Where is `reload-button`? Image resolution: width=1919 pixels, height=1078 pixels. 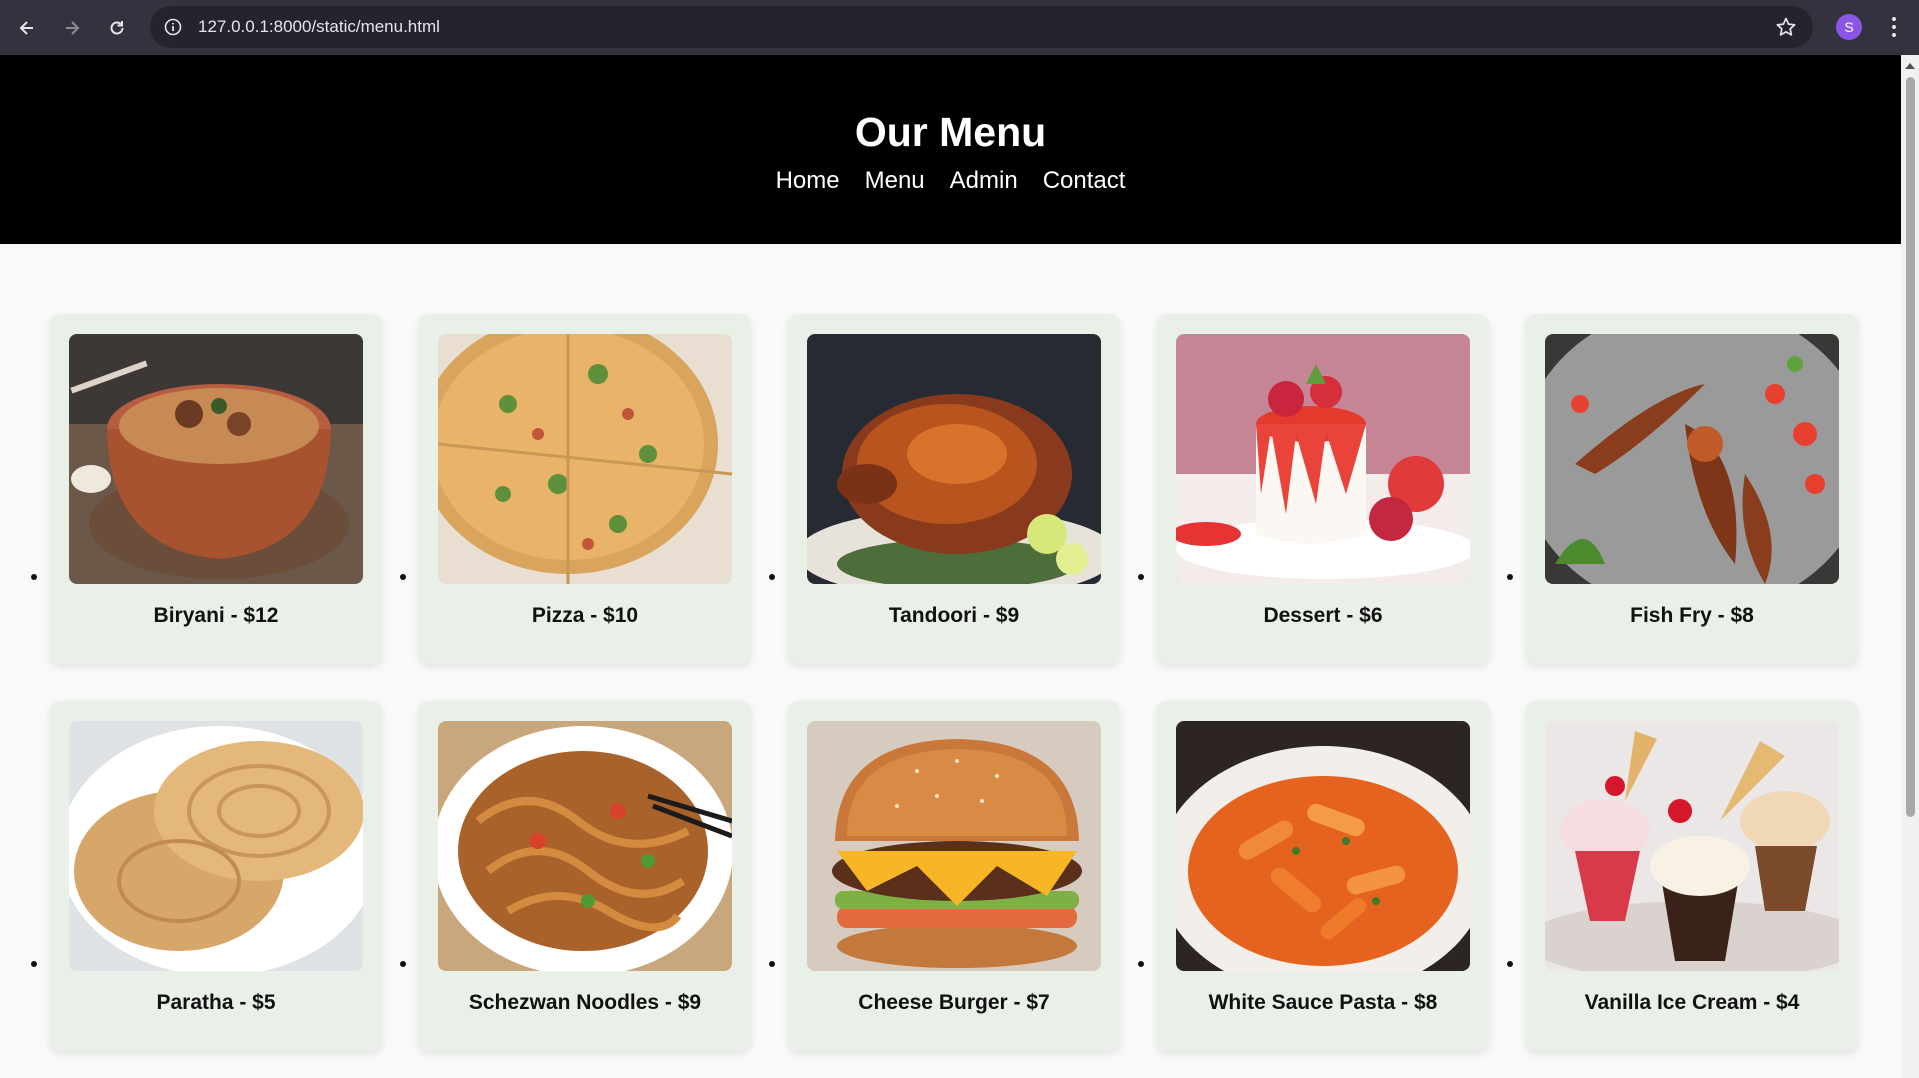 reload-button is located at coordinates (117, 28).